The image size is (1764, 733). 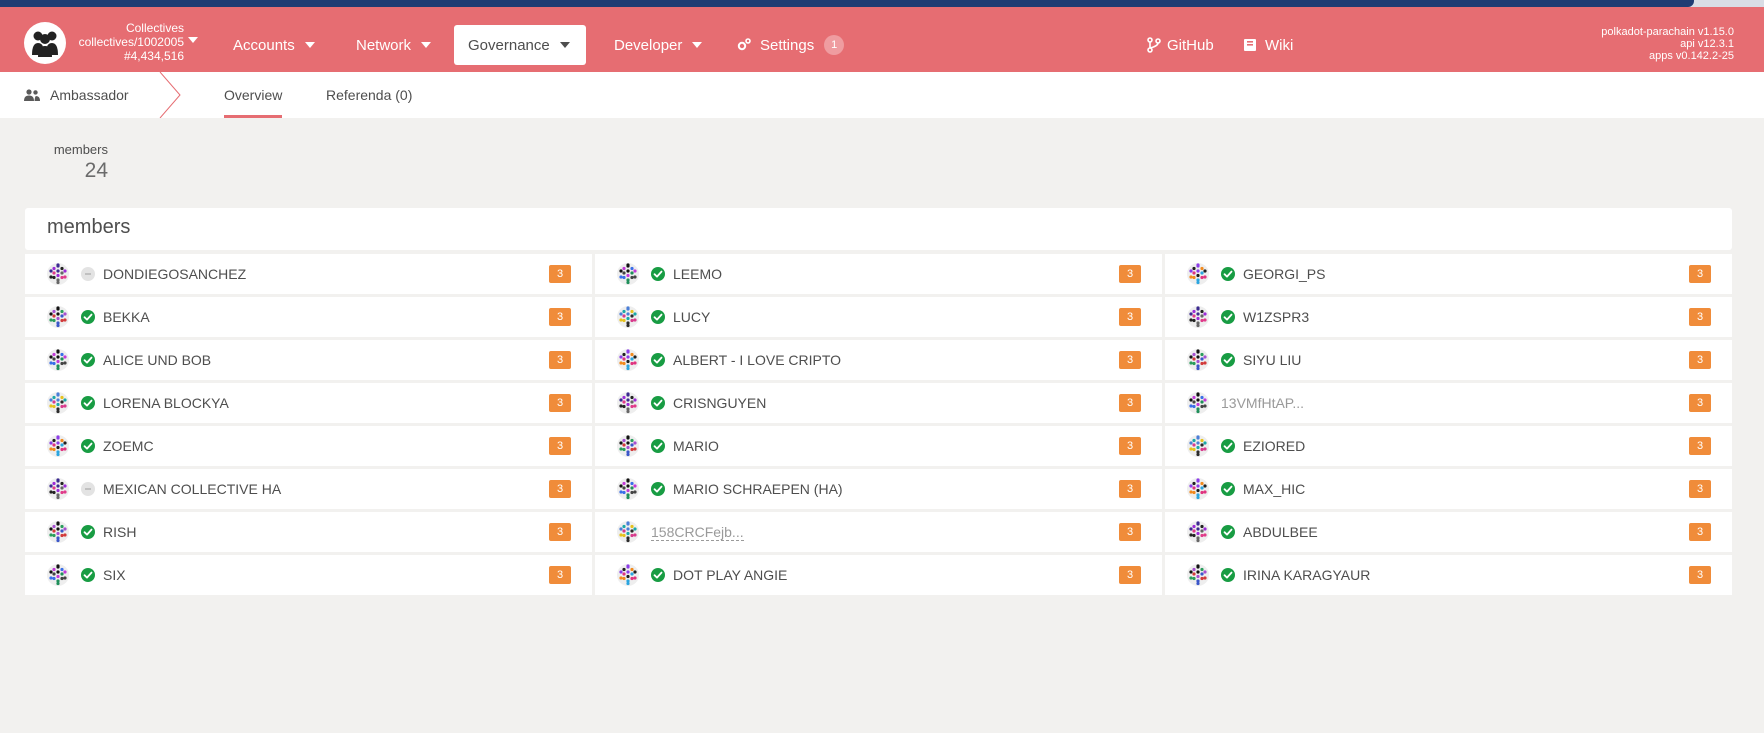 I want to click on github-link: GitHub, so click(x=1180, y=45).